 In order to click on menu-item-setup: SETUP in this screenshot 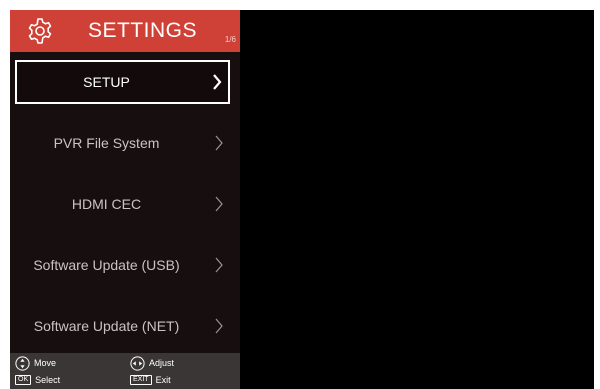, I will do `click(122, 82)`.